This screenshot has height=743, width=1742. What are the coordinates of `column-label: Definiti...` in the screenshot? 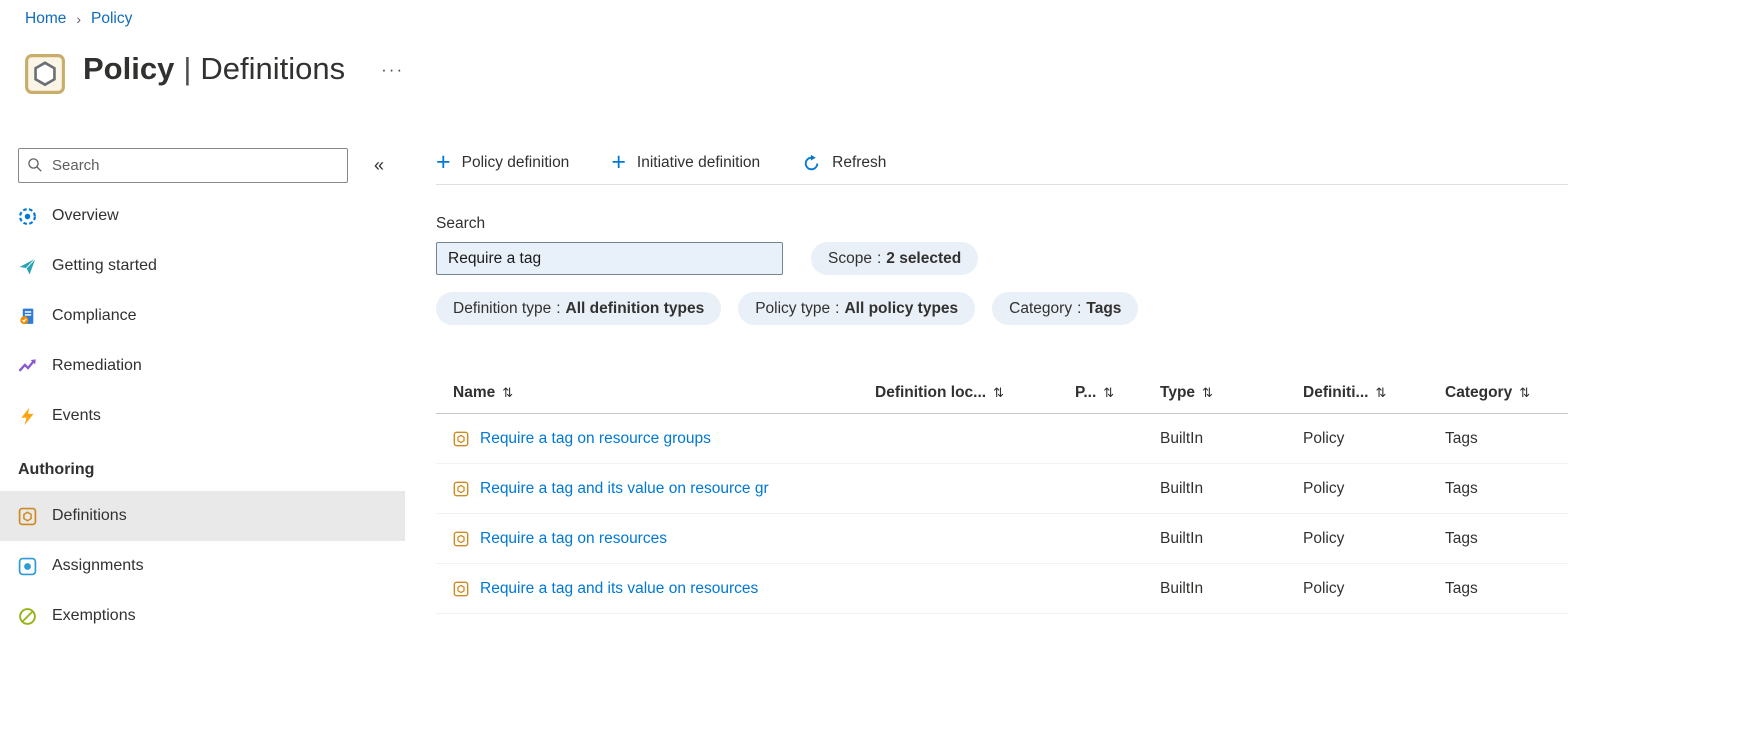 It's located at (1336, 392).